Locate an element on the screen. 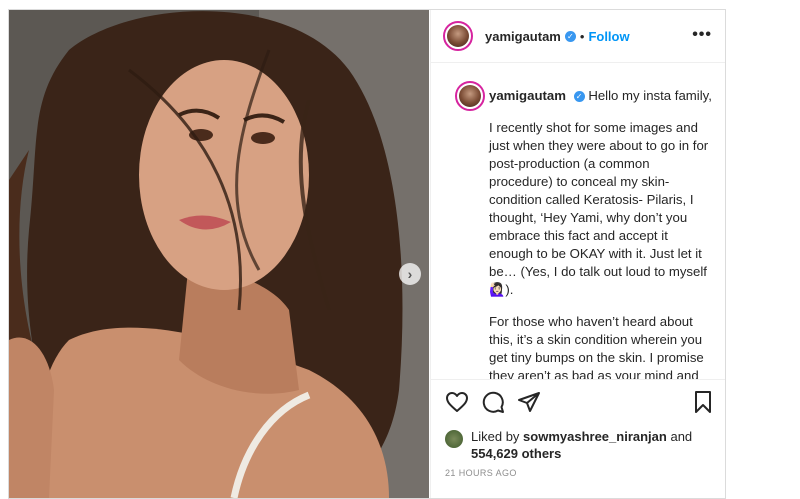 This screenshot has width=800, height=499. author-avatar is located at coordinates (458, 36).